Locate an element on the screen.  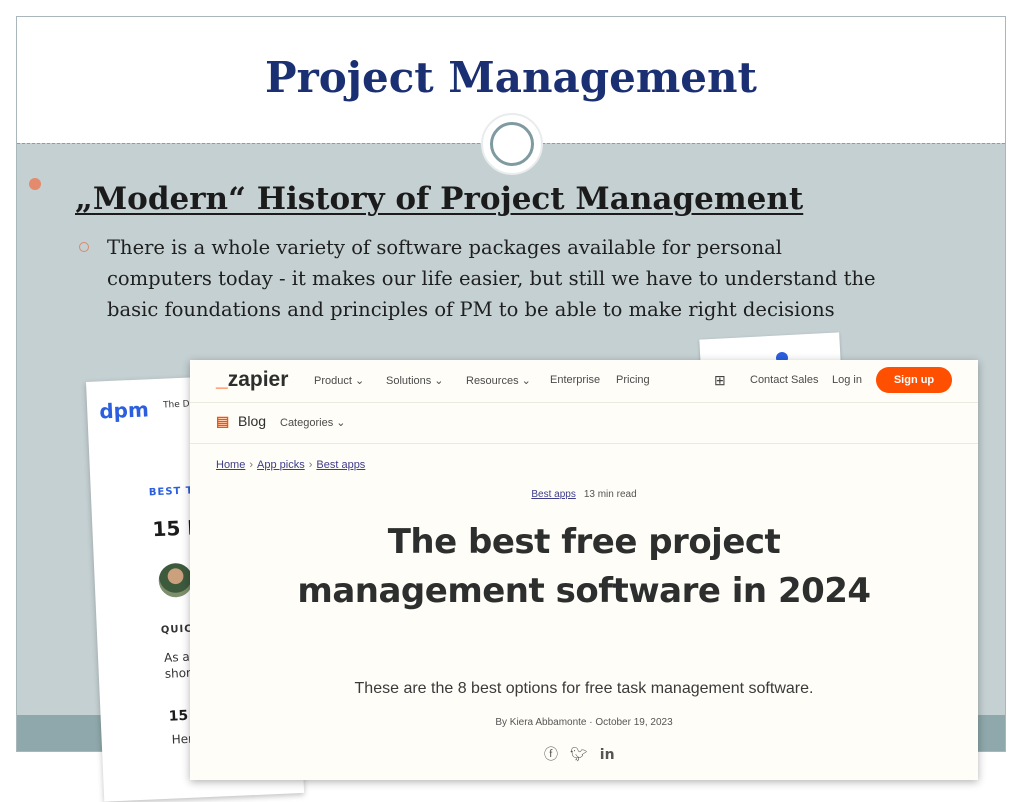
nav-login: Log in is located at coordinates (847, 380).